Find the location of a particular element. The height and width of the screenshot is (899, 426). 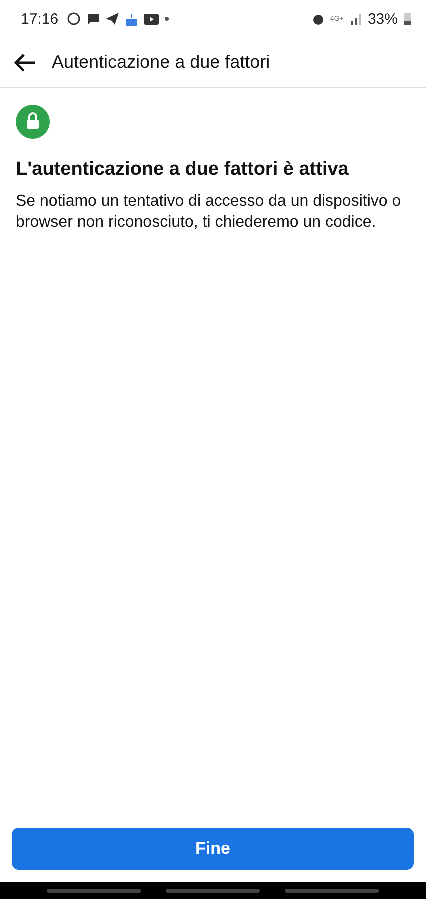

send-icon is located at coordinates (112, 19).